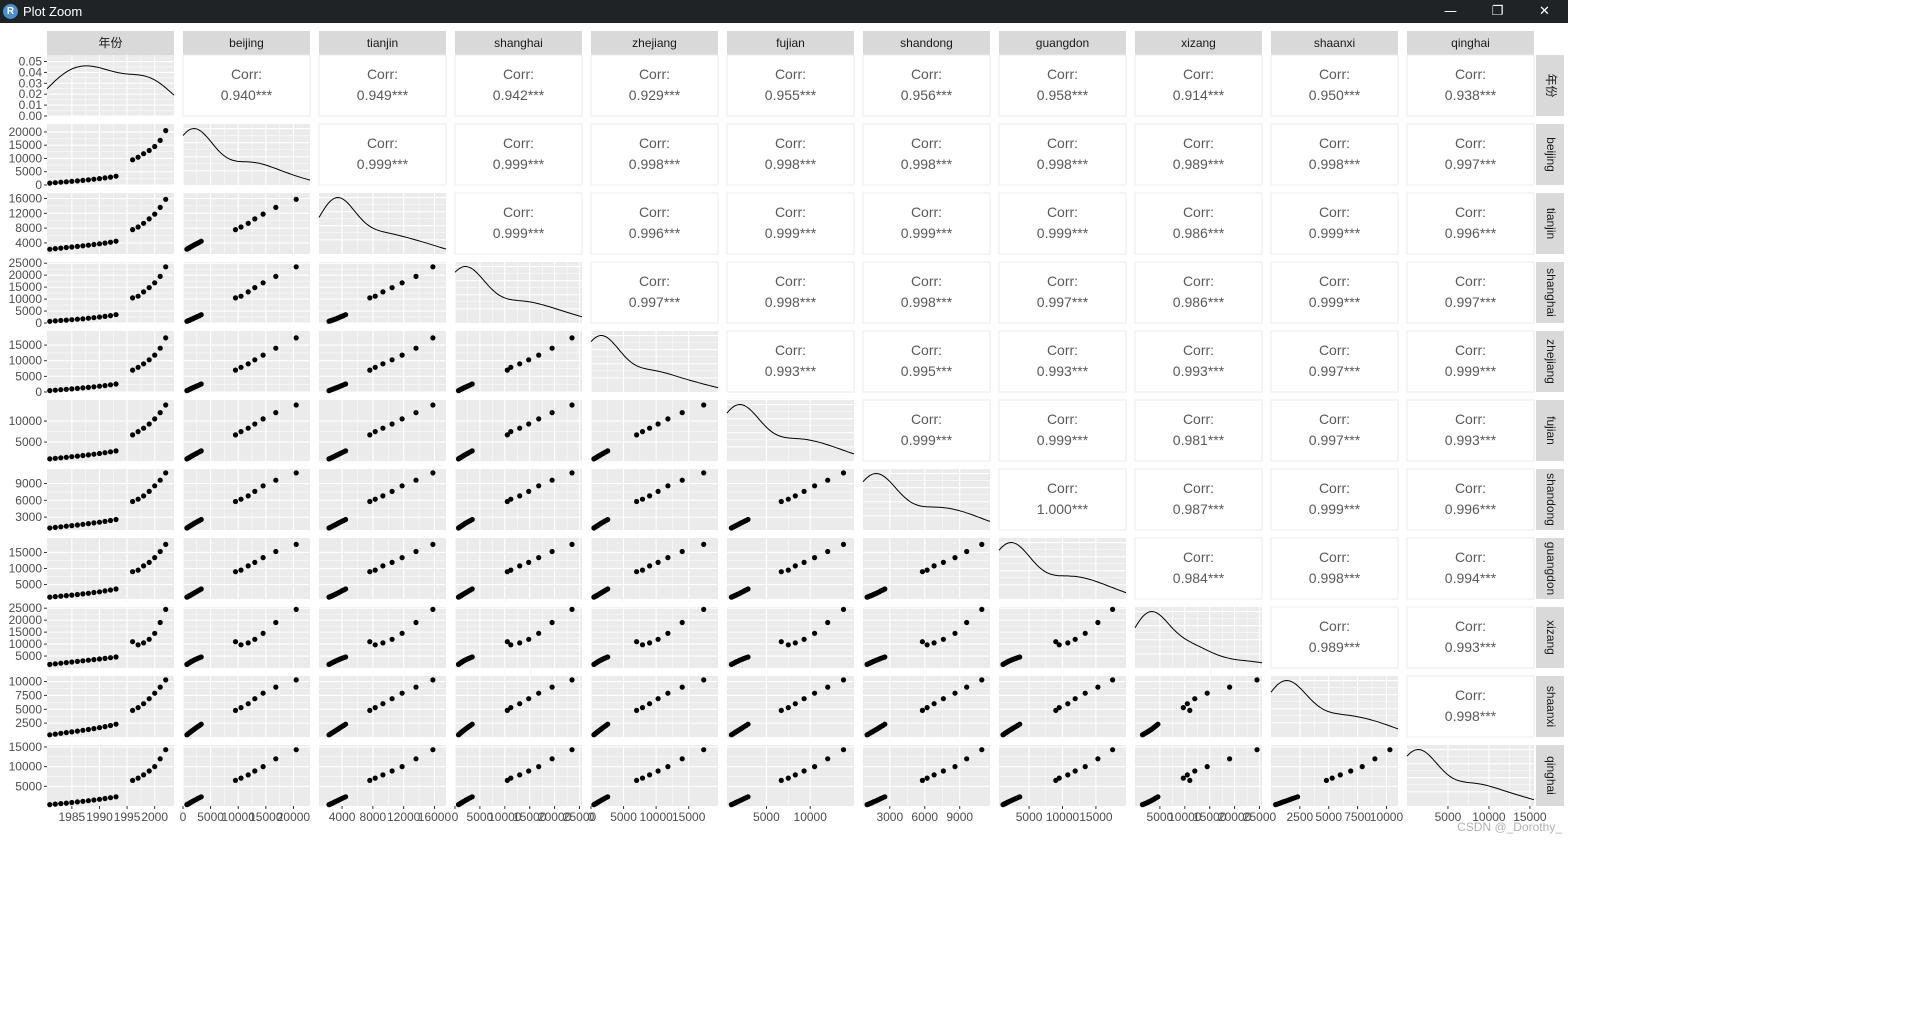 Image resolution: width=1920 pixels, height=1029 pixels. What do you see at coordinates (1470, 85) in the screenshot?
I see `panel-0-10: Corr: 0.938***` at bounding box center [1470, 85].